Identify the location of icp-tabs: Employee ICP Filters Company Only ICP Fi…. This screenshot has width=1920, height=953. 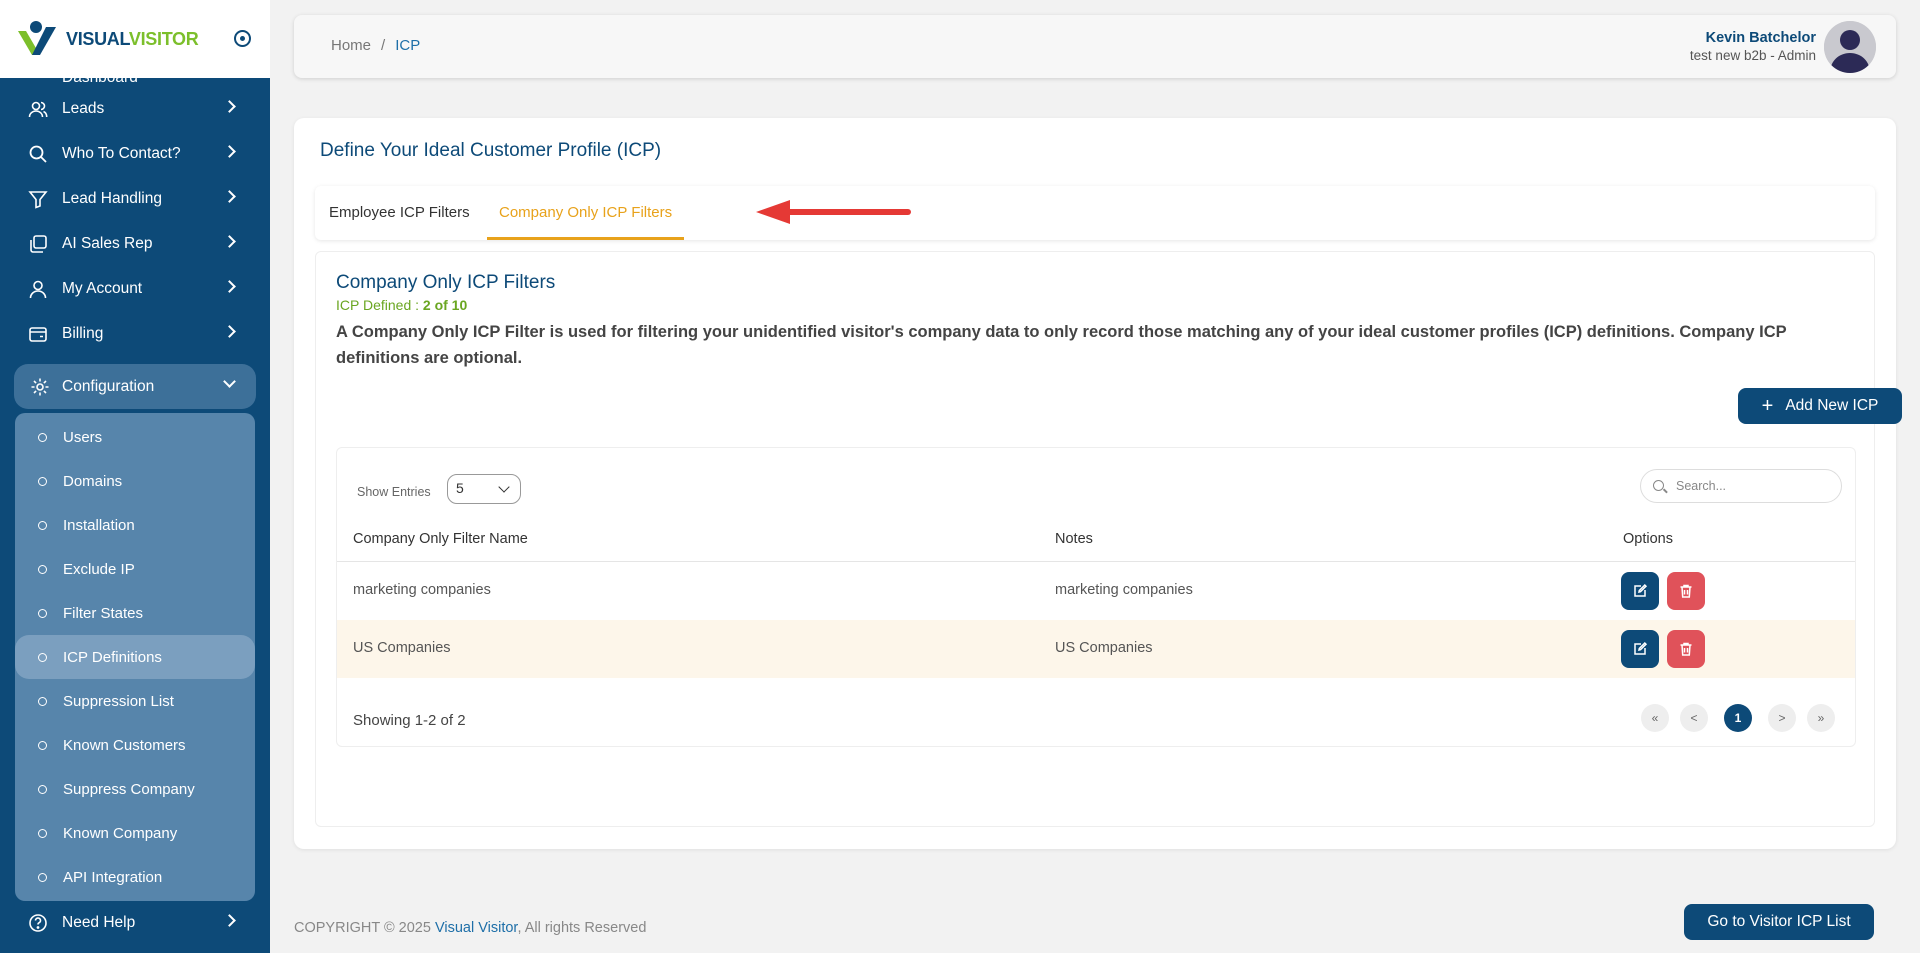
(1095, 213).